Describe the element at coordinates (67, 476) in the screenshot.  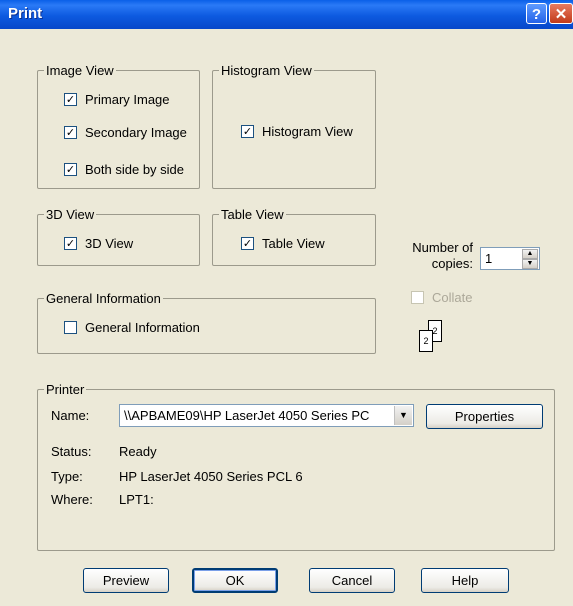
I see `type-label: Type:` at that location.